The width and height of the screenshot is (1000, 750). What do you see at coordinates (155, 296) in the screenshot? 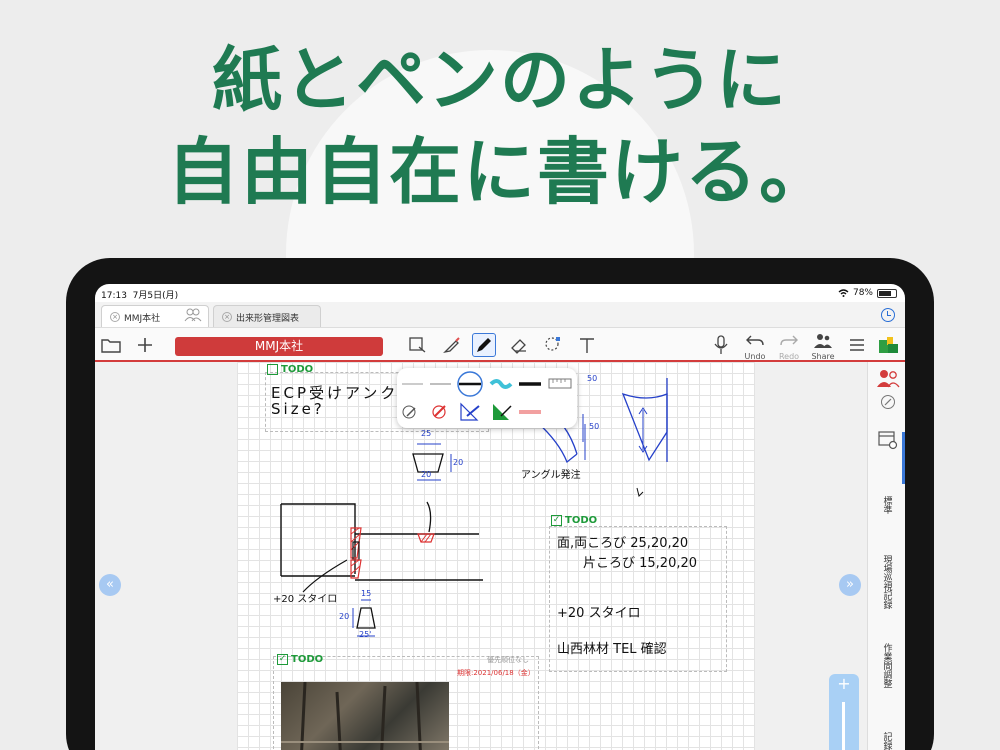
I see `status-date: 7月5日(月)` at bounding box center [155, 296].